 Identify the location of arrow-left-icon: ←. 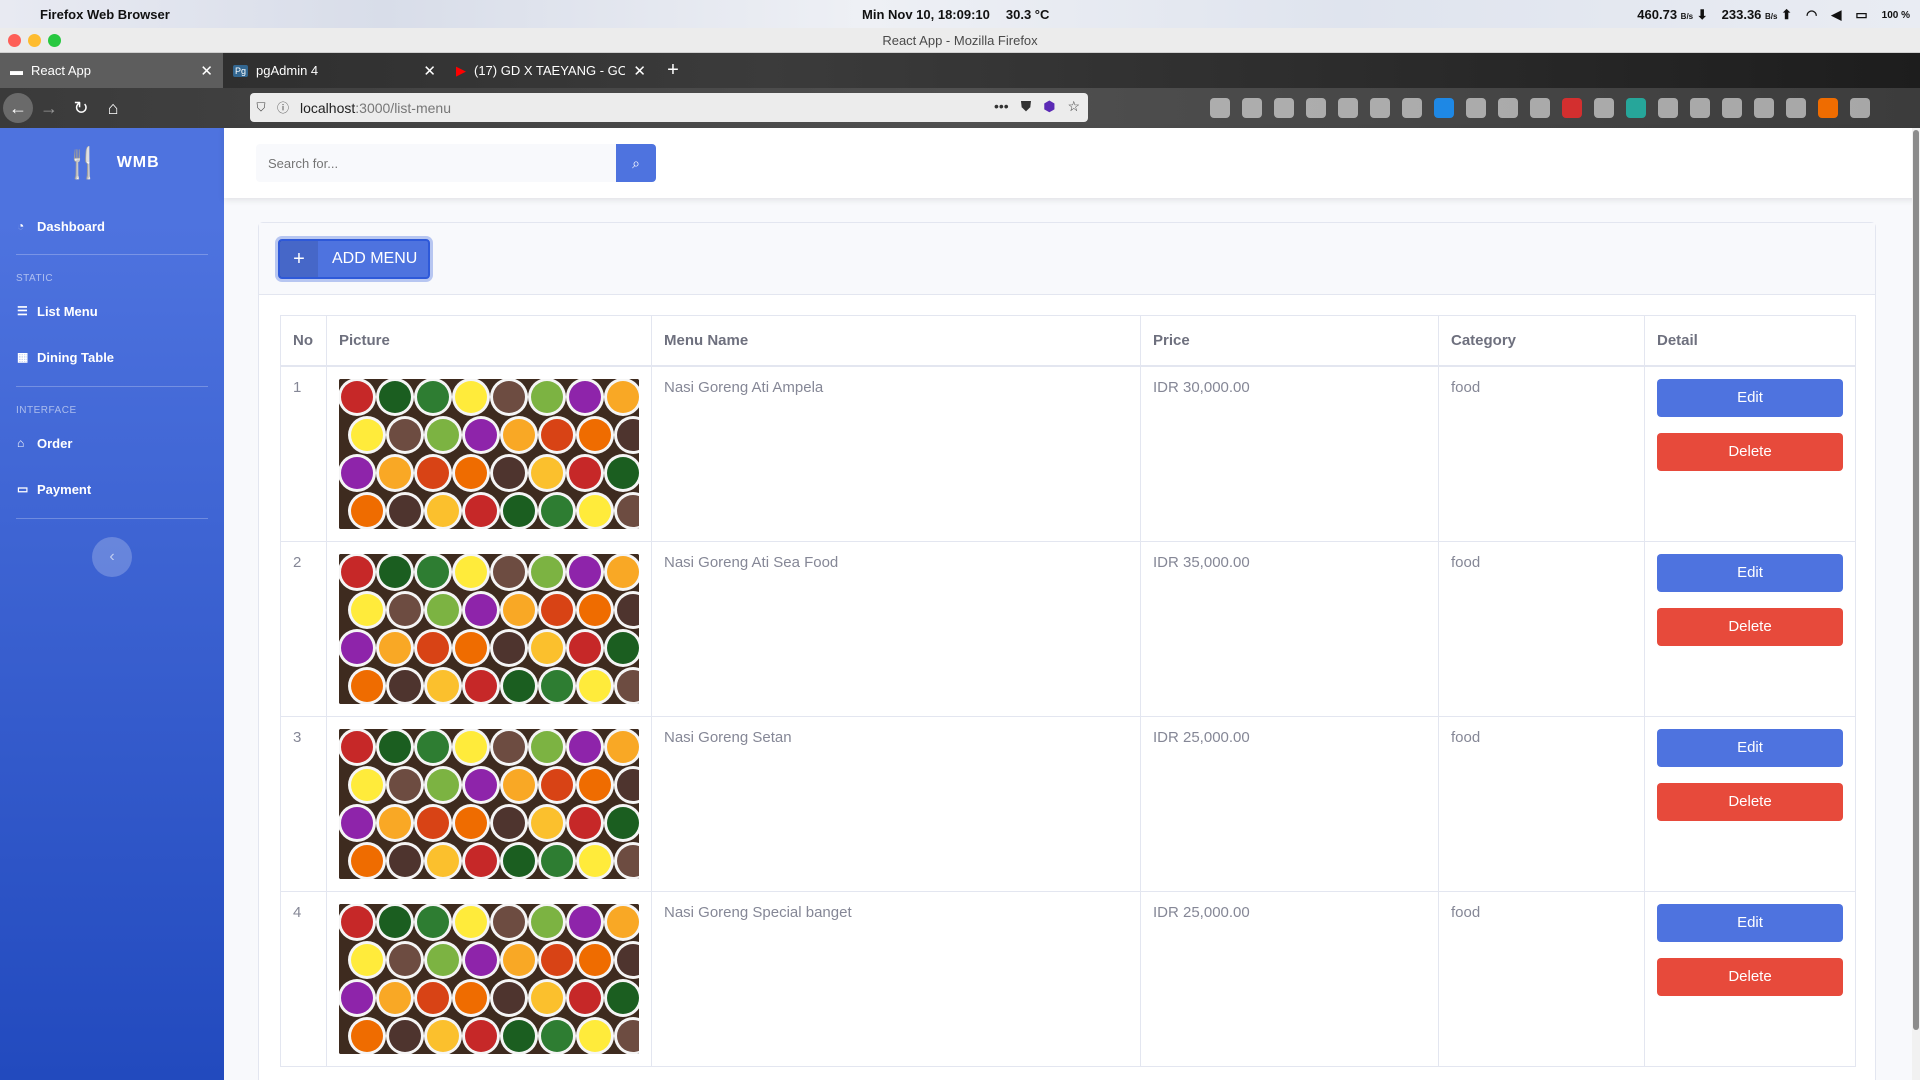
(18, 107).